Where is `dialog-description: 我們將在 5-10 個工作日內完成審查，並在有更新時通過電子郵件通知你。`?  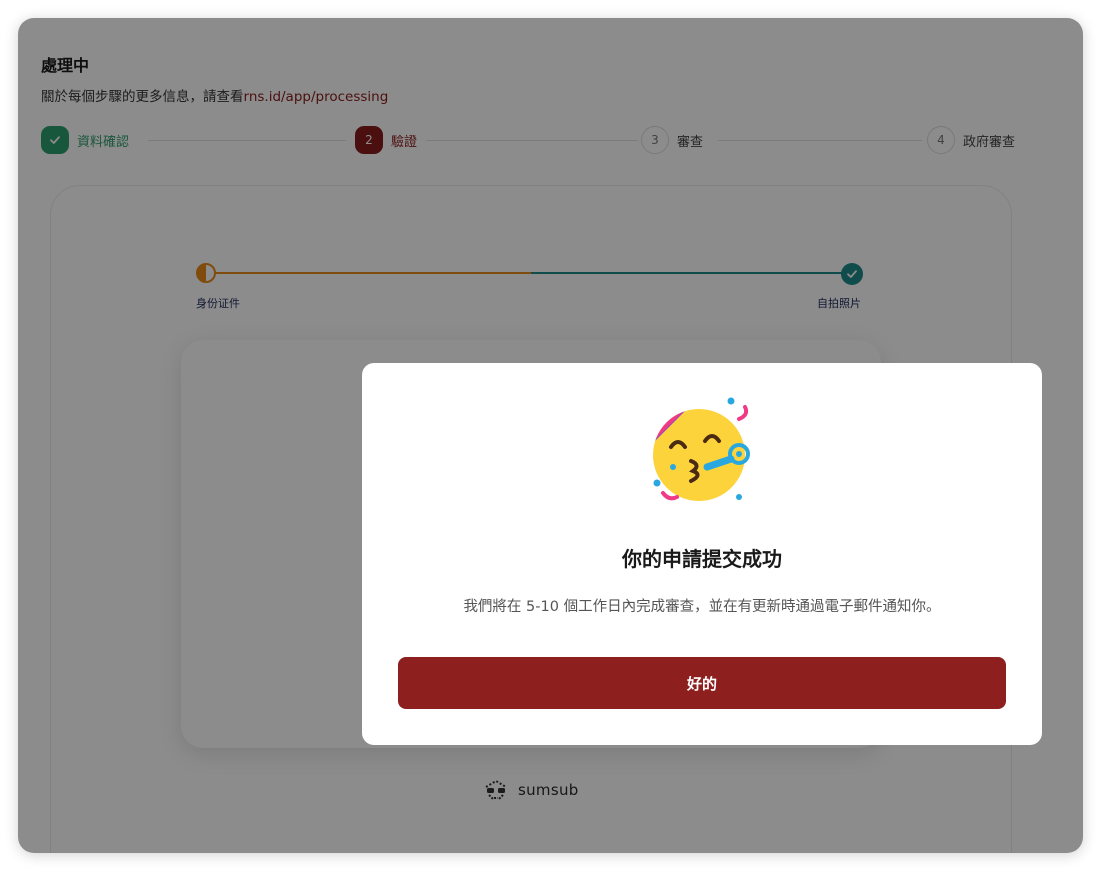
dialog-description: 我們將在 5-10 個工作日內完成審查，並在有更新時通過電子郵件通知你。 is located at coordinates (702, 607).